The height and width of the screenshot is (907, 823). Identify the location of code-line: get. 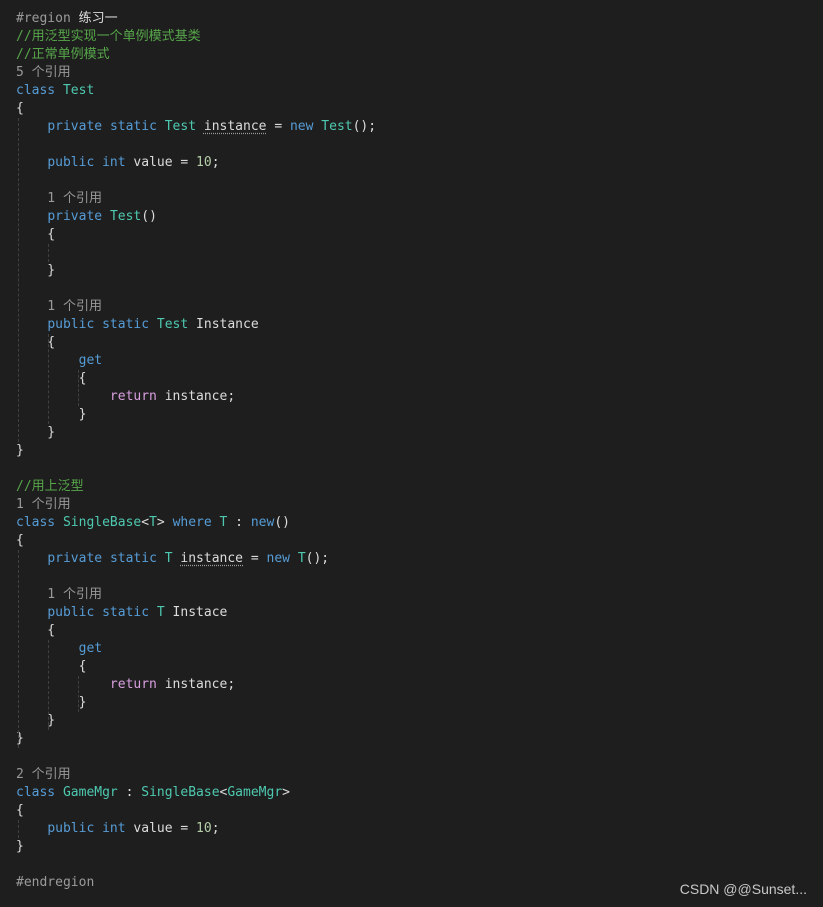
(59, 649).